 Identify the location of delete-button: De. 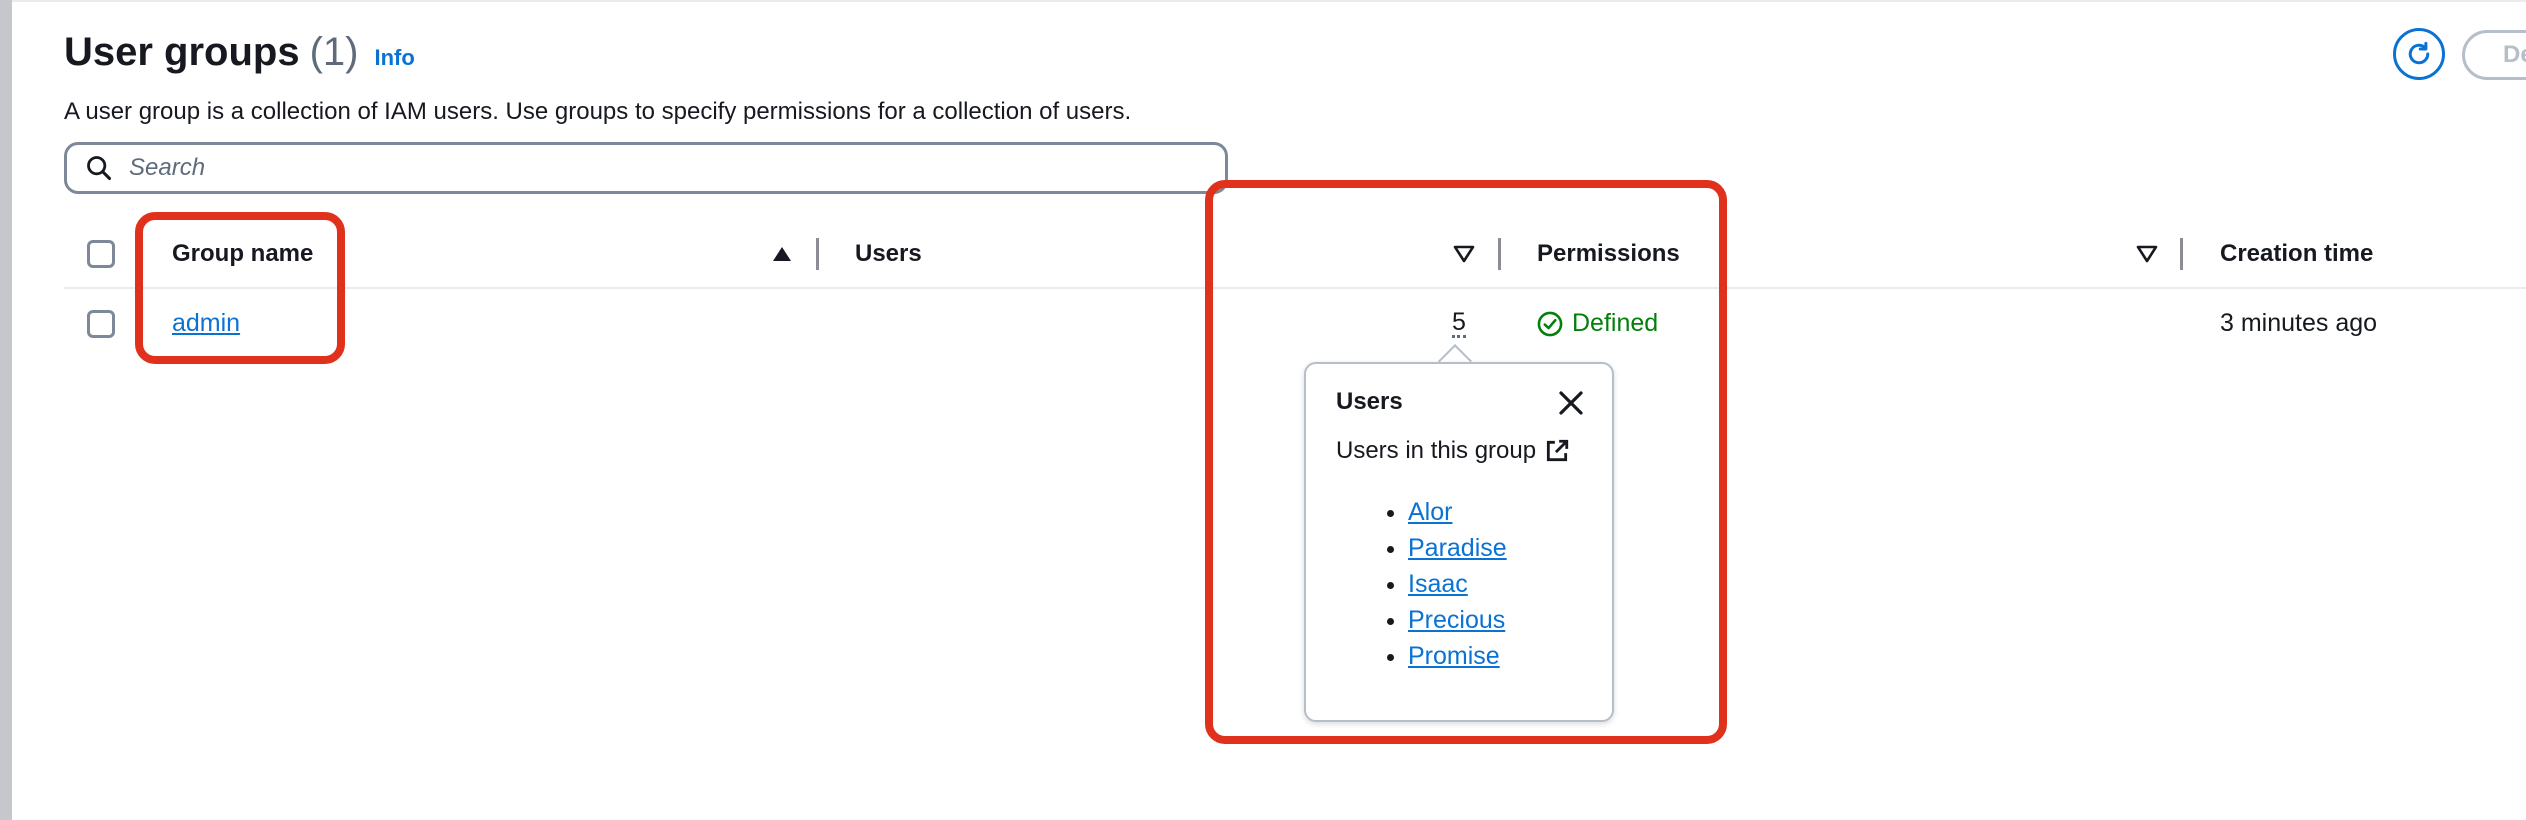
(2494, 55).